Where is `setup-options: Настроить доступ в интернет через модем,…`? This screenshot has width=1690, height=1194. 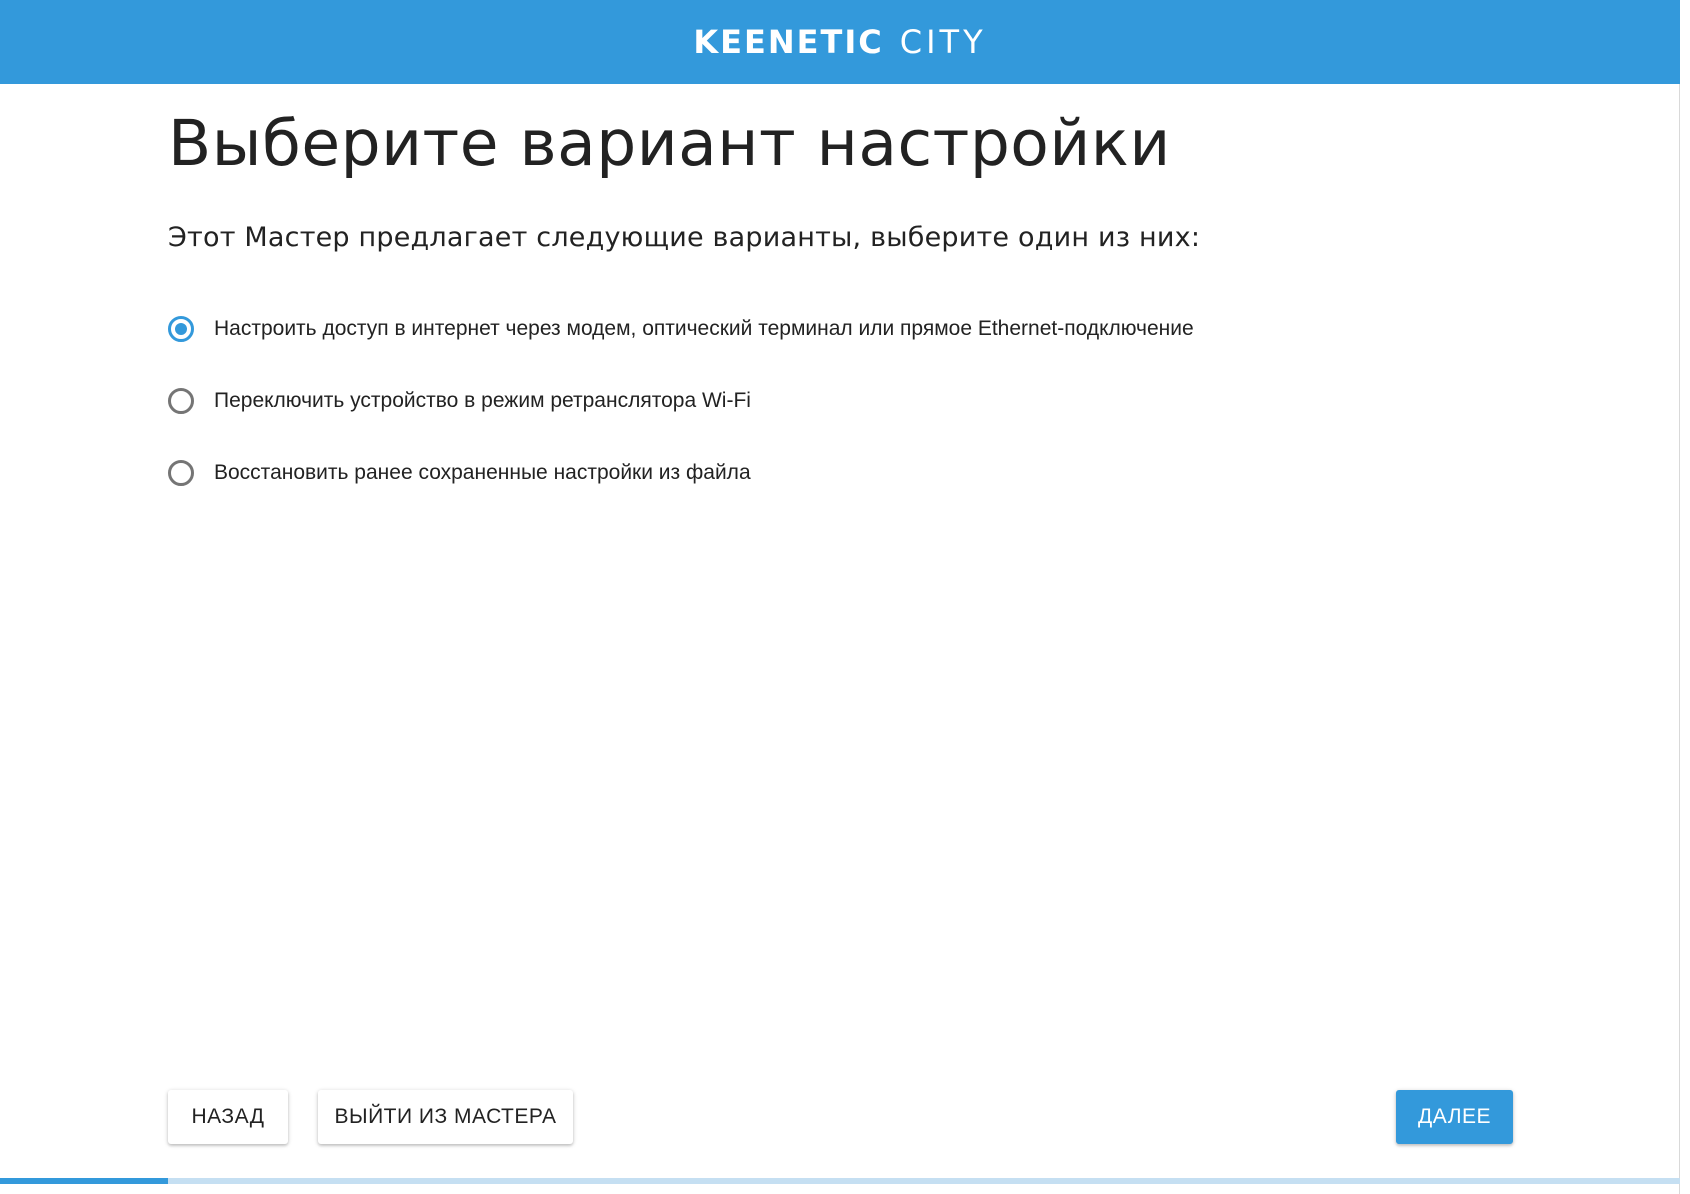 setup-options: Настроить доступ в интернет через модем,… is located at coordinates (843, 401).